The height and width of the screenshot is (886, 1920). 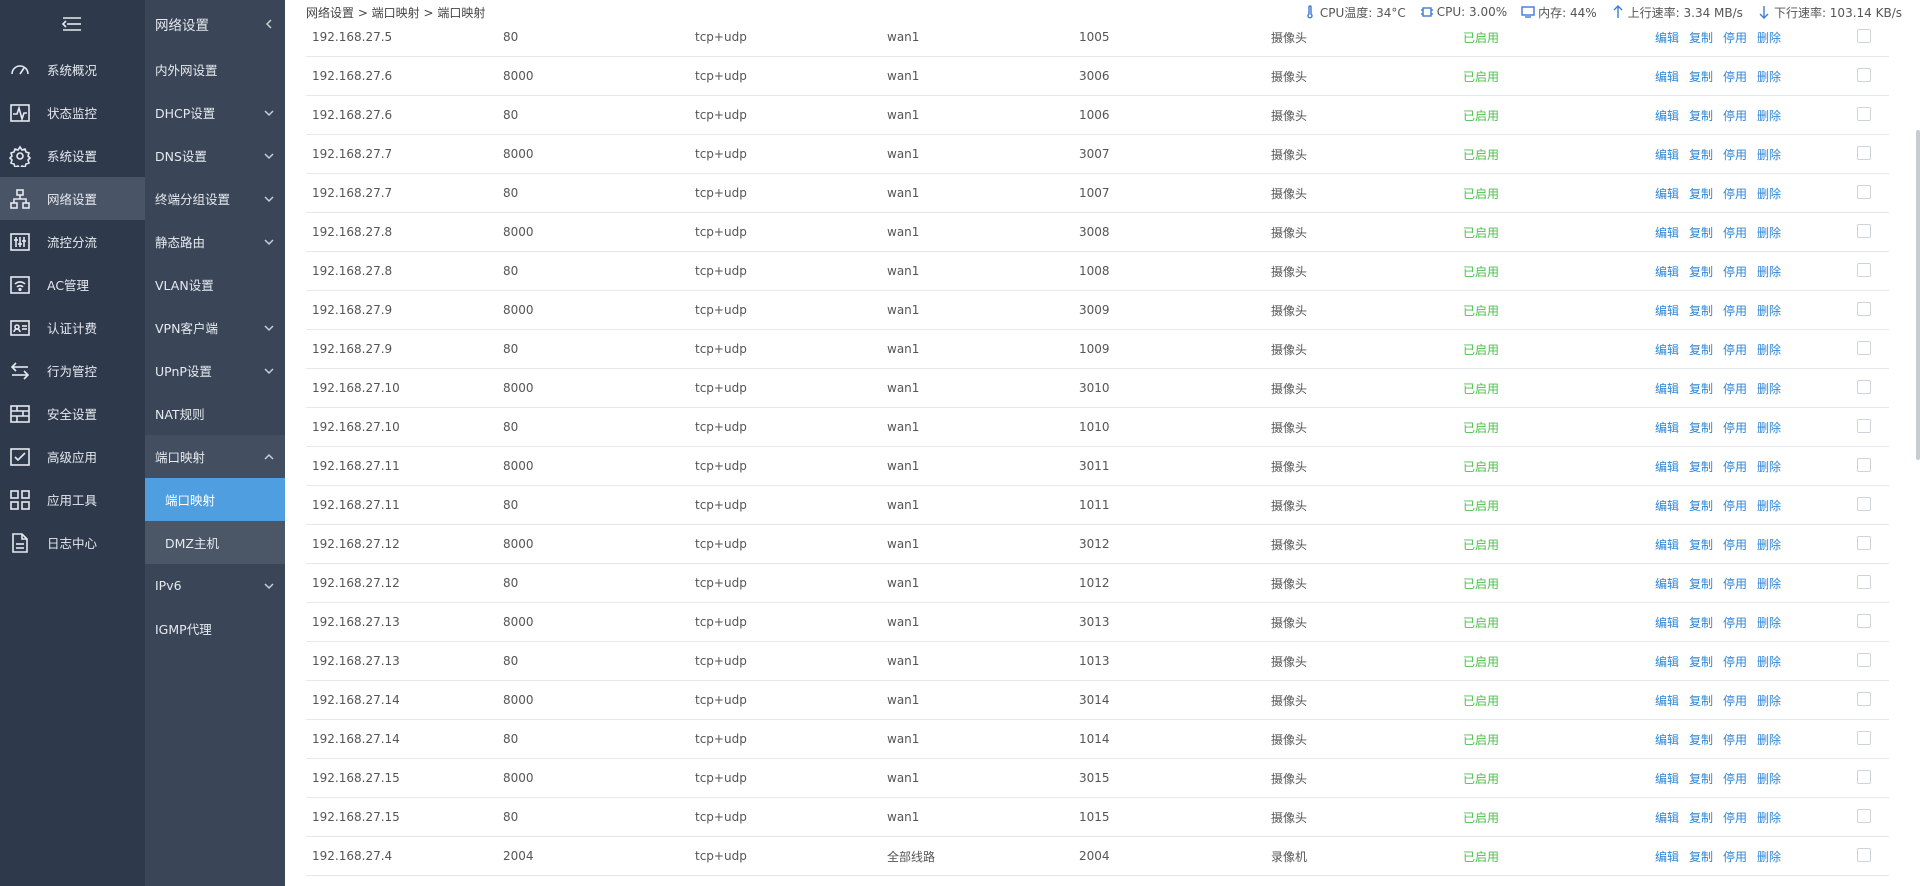 What do you see at coordinates (72, 112) in the screenshot?
I see `sidebar-item-1: 状态监控` at bounding box center [72, 112].